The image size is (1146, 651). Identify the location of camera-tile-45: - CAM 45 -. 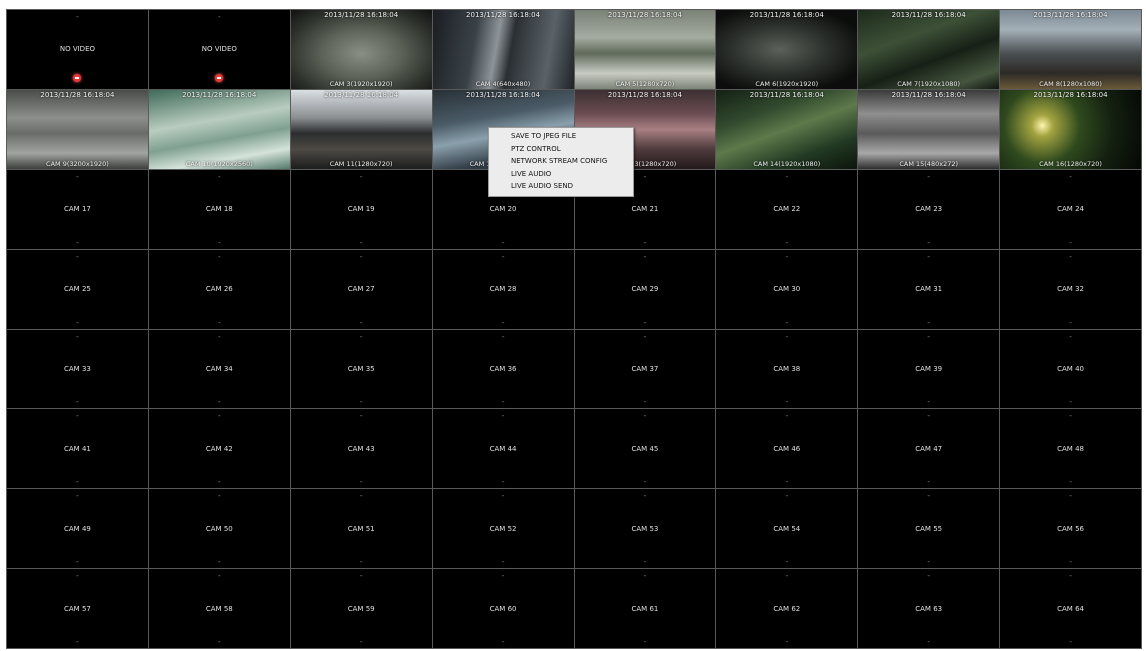
(645, 449).